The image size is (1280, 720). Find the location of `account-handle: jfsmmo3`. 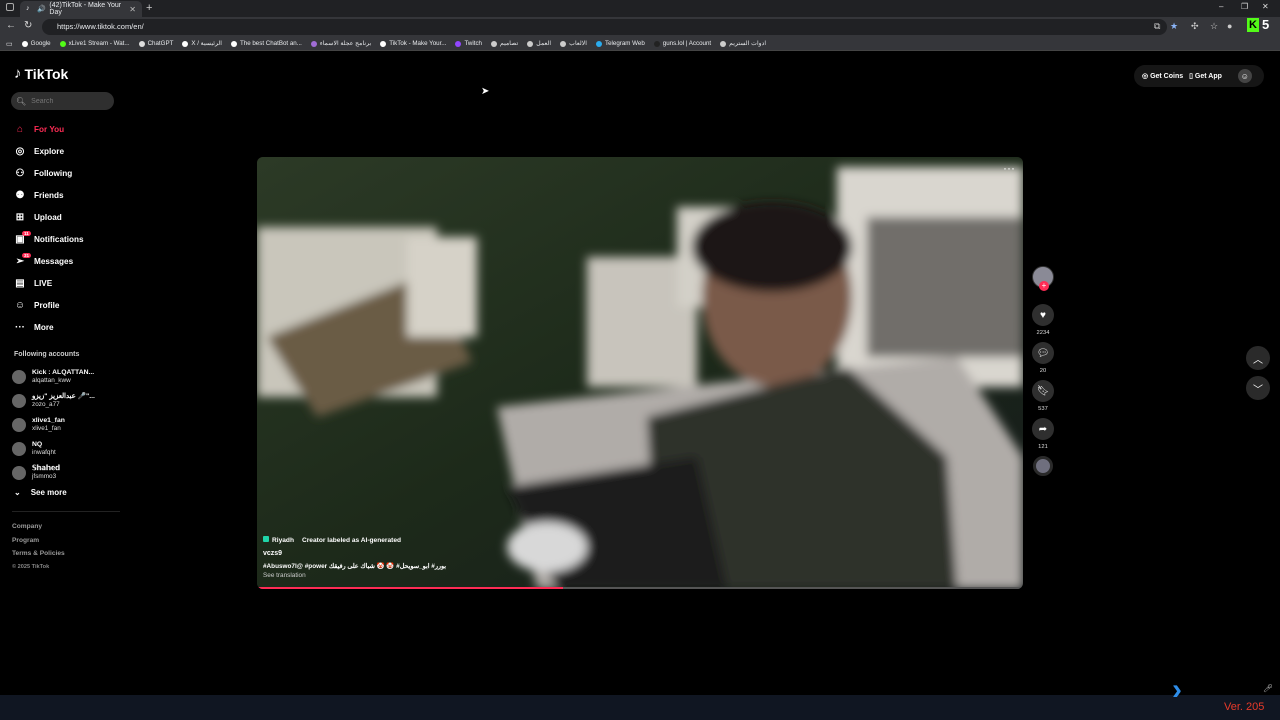

account-handle: jfsmmo3 is located at coordinates (44, 476).